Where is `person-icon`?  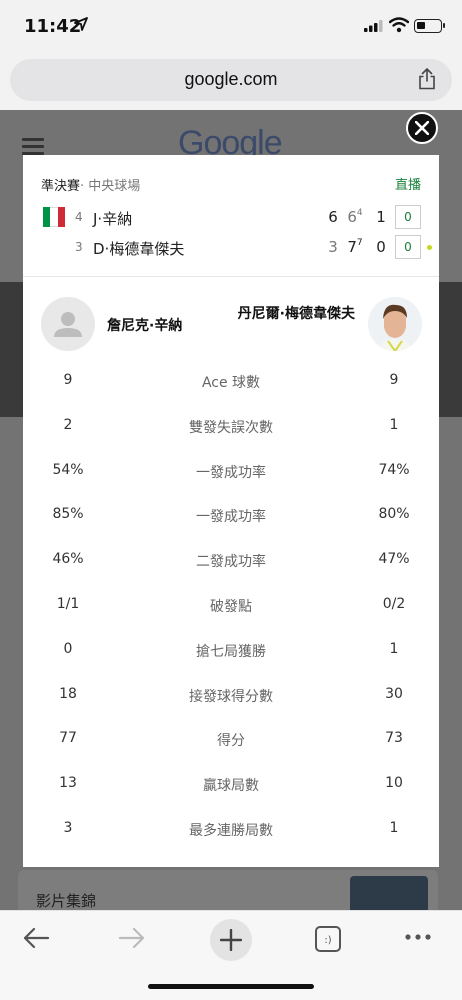
person-icon is located at coordinates (68, 324).